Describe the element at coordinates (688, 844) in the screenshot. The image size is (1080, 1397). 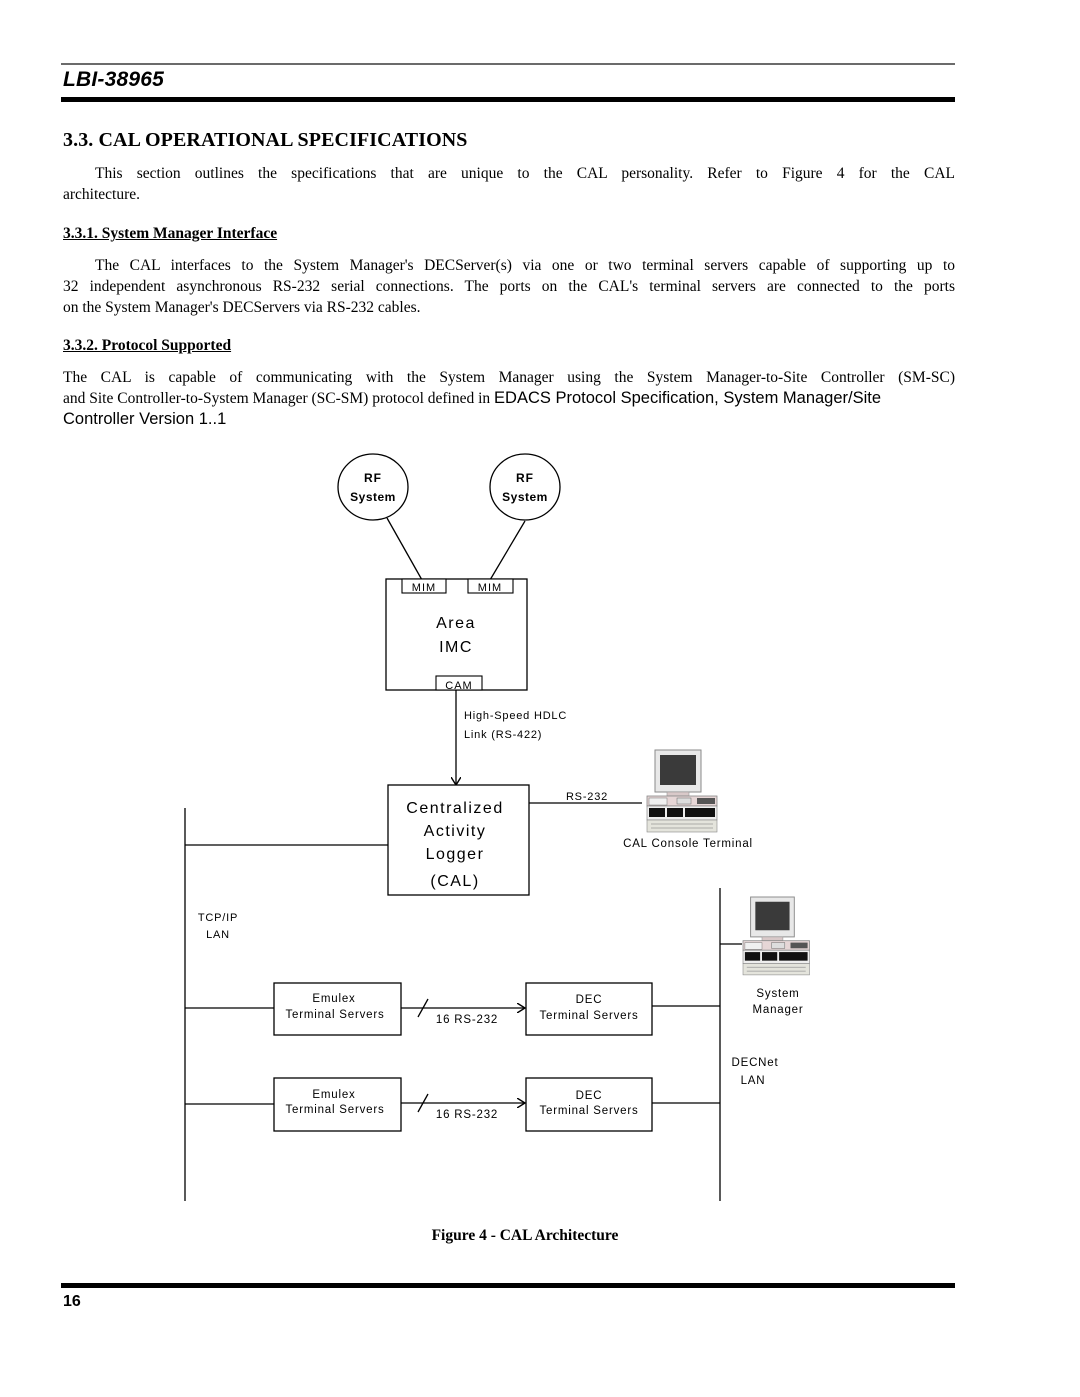
I see `cal-console-label: CAL Console Terminal` at that location.